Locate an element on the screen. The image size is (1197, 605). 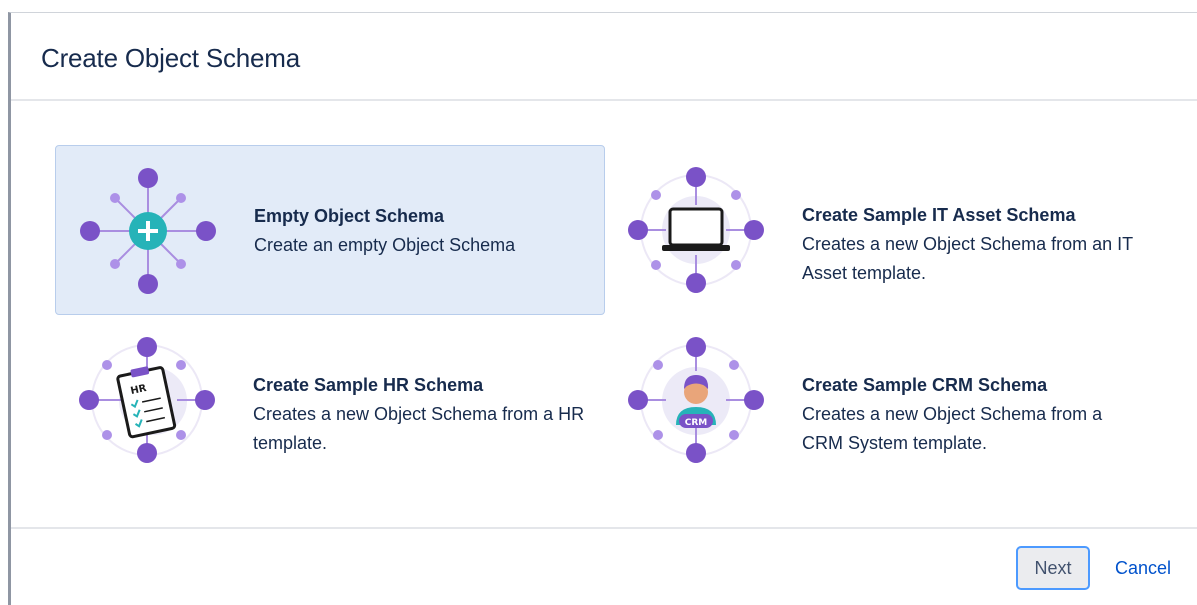
option-description: Create an empty Object Schema is located at coordinates (385, 245).